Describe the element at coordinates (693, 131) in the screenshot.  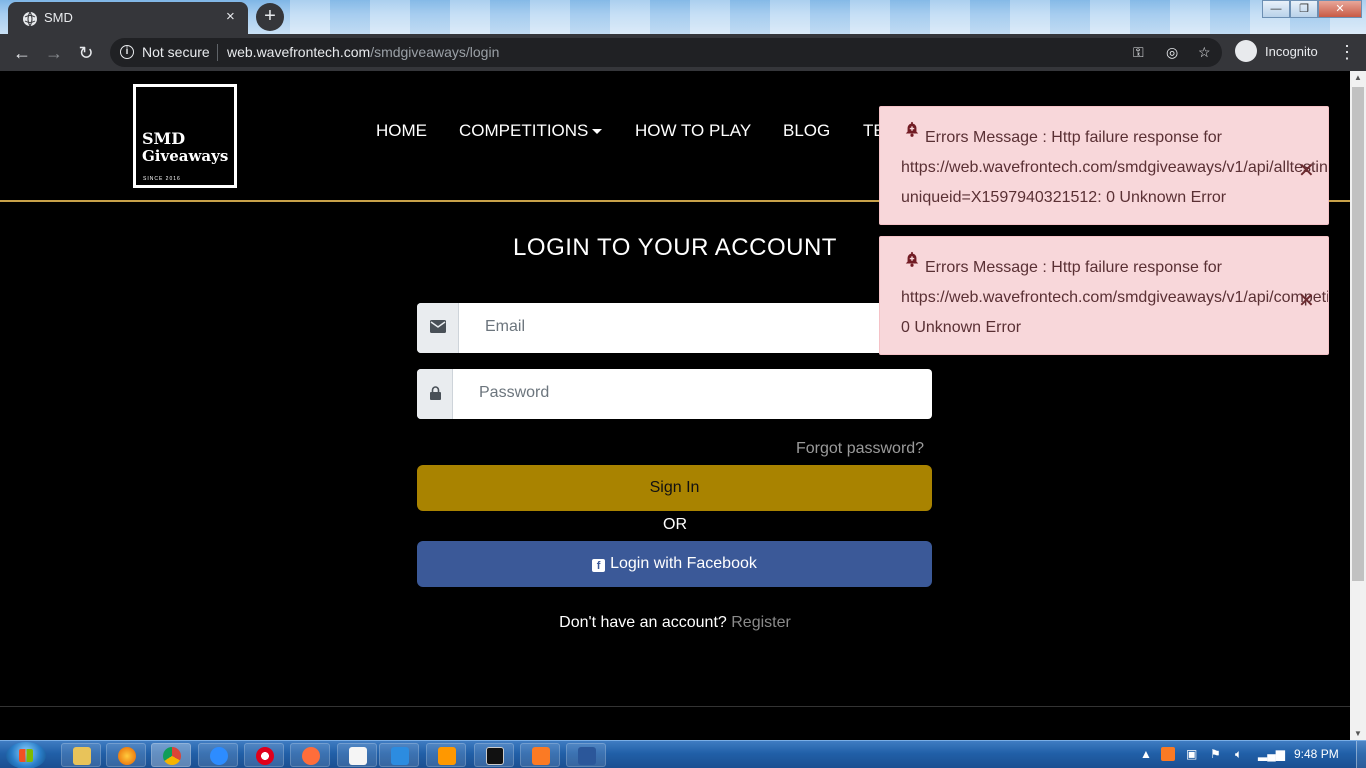
I see `nav-how-to-play: HOW TO PLAY` at that location.